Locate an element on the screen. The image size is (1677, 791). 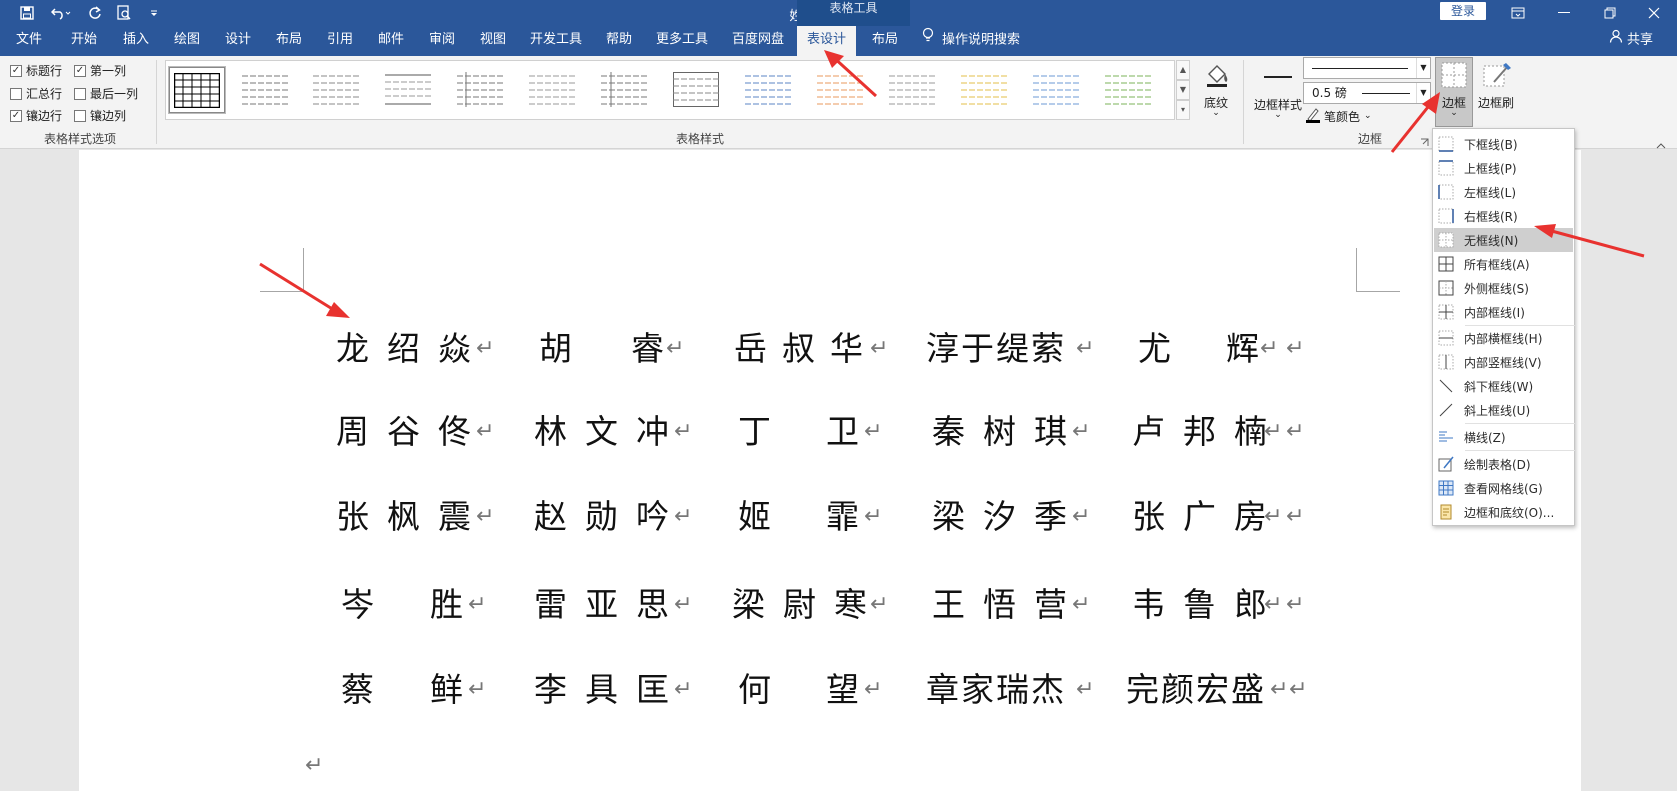
table-cell: 周谷佟 is located at coordinates (406, 432).